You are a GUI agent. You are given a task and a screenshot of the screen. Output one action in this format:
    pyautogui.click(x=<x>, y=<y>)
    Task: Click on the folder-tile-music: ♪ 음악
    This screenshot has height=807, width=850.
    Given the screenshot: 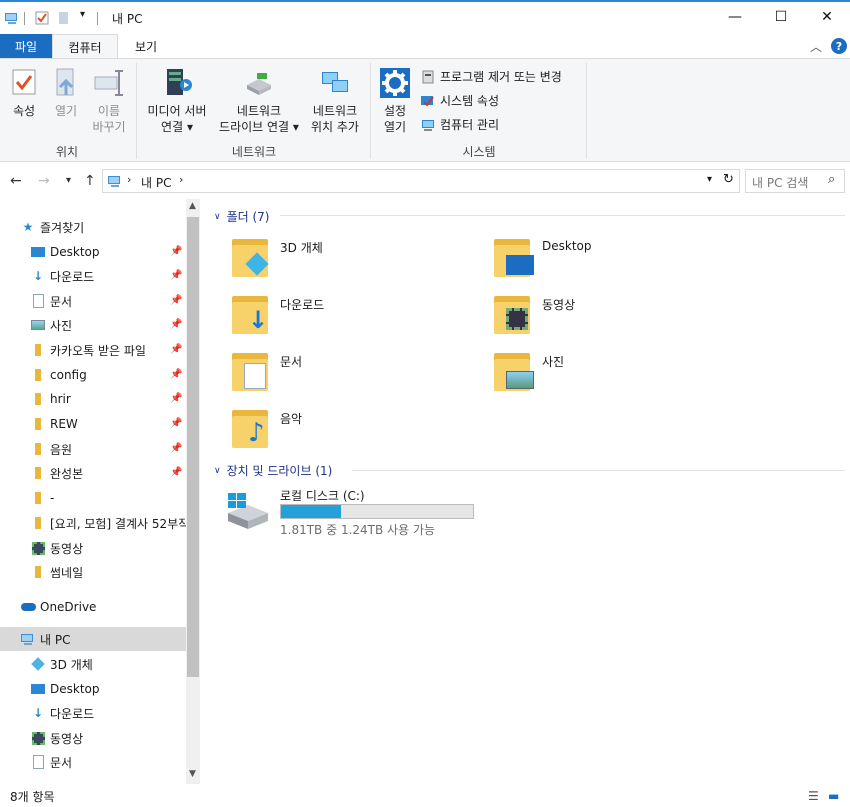 What is the action you would take?
    pyautogui.click(x=345, y=430)
    